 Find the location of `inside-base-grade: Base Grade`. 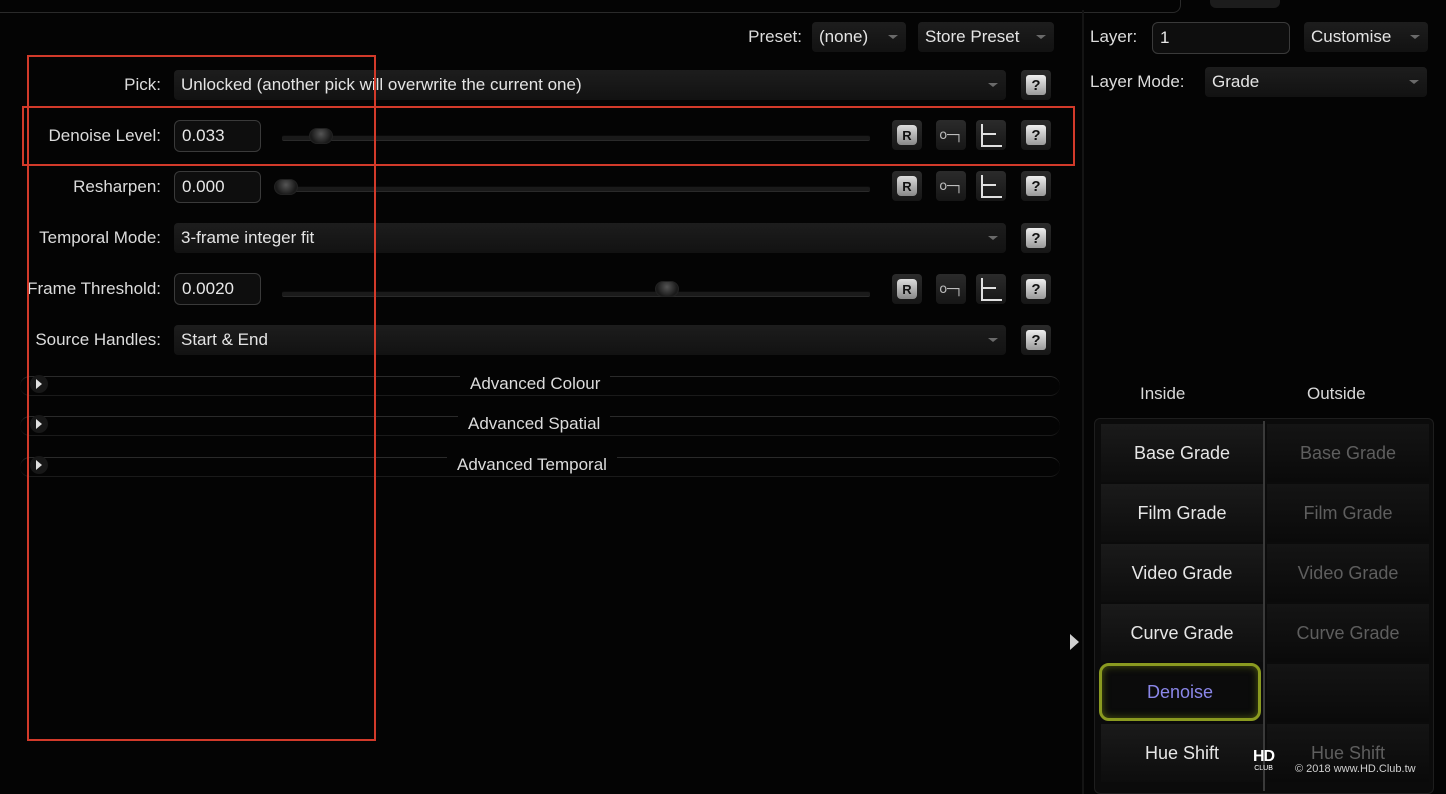

inside-base-grade: Base Grade is located at coordinates (1182, 453).